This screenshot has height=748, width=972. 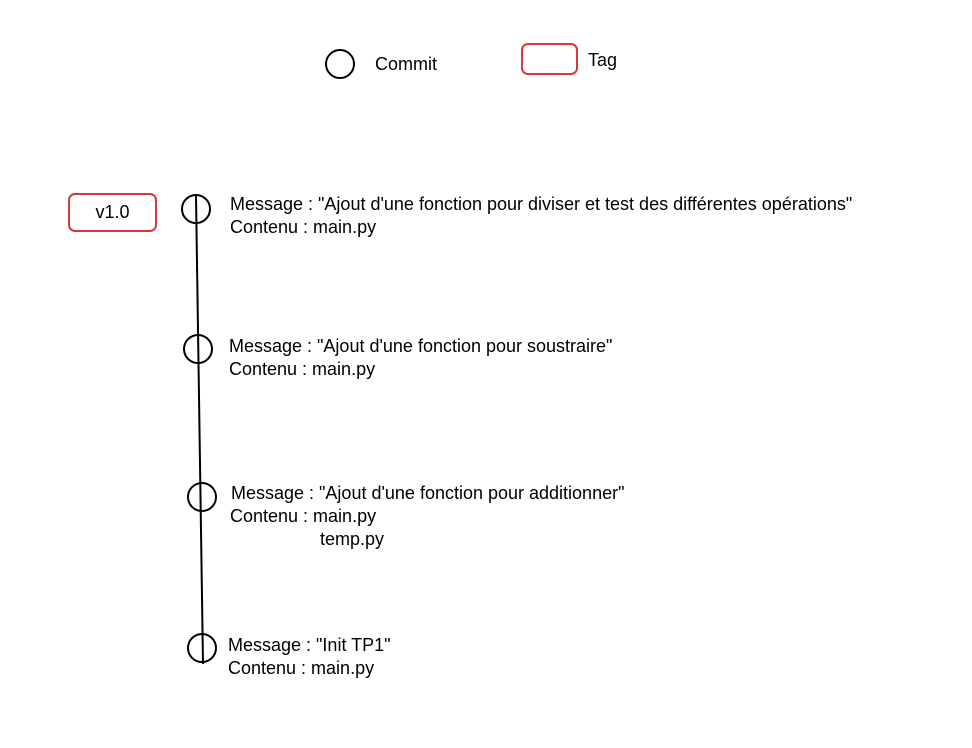 I want to click on commit-2-content: Contenu : main.py, so click(x=302, y=369).